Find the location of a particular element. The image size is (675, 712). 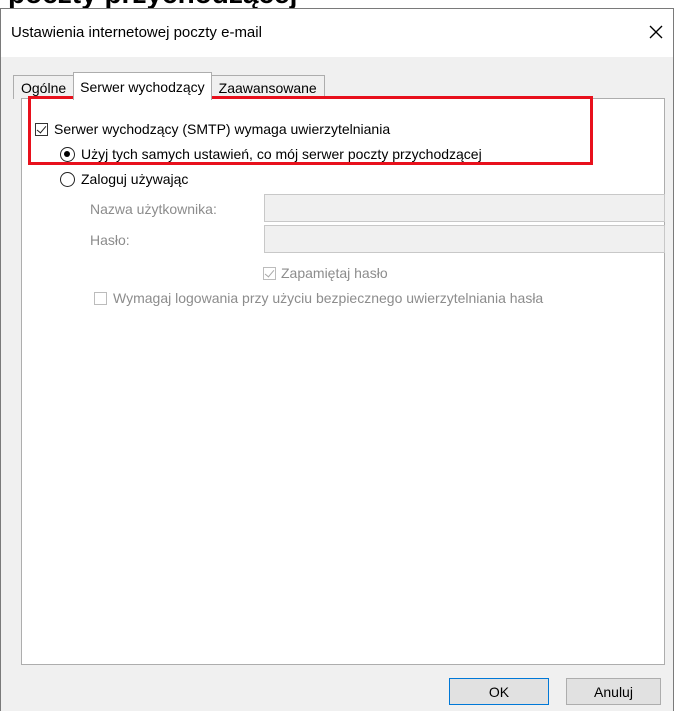

tab-outgoing-server: Serwer wychodzący is located at coordinates (142, 86).